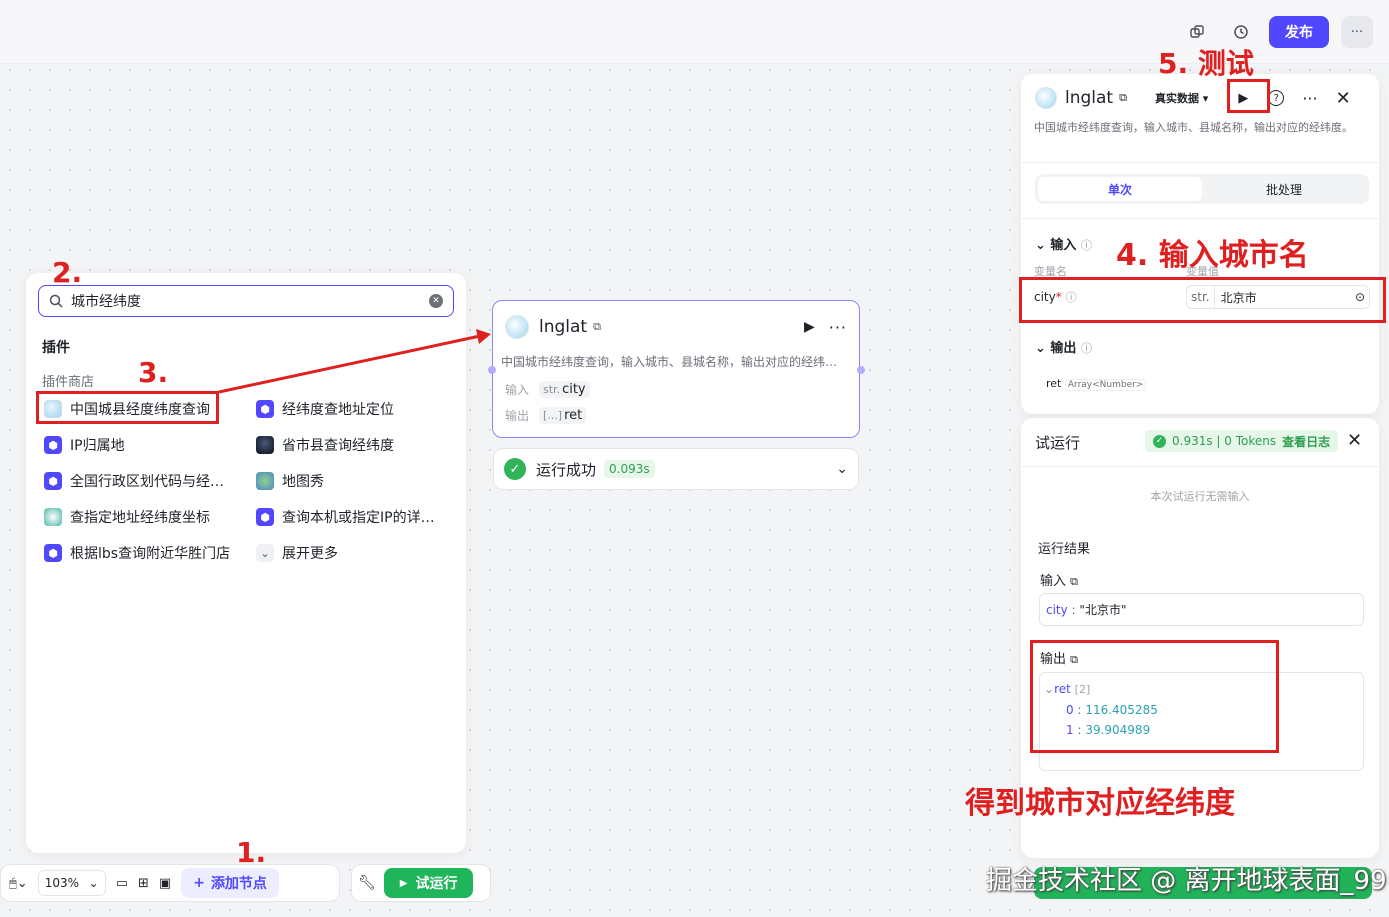 The image size is (1389, 917). I want to click on node-output-row: 输出 [...] ret, so click(676, 415).